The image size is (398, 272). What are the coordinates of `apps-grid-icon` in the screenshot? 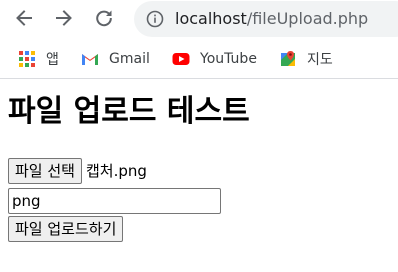 It's located at (27, 59).